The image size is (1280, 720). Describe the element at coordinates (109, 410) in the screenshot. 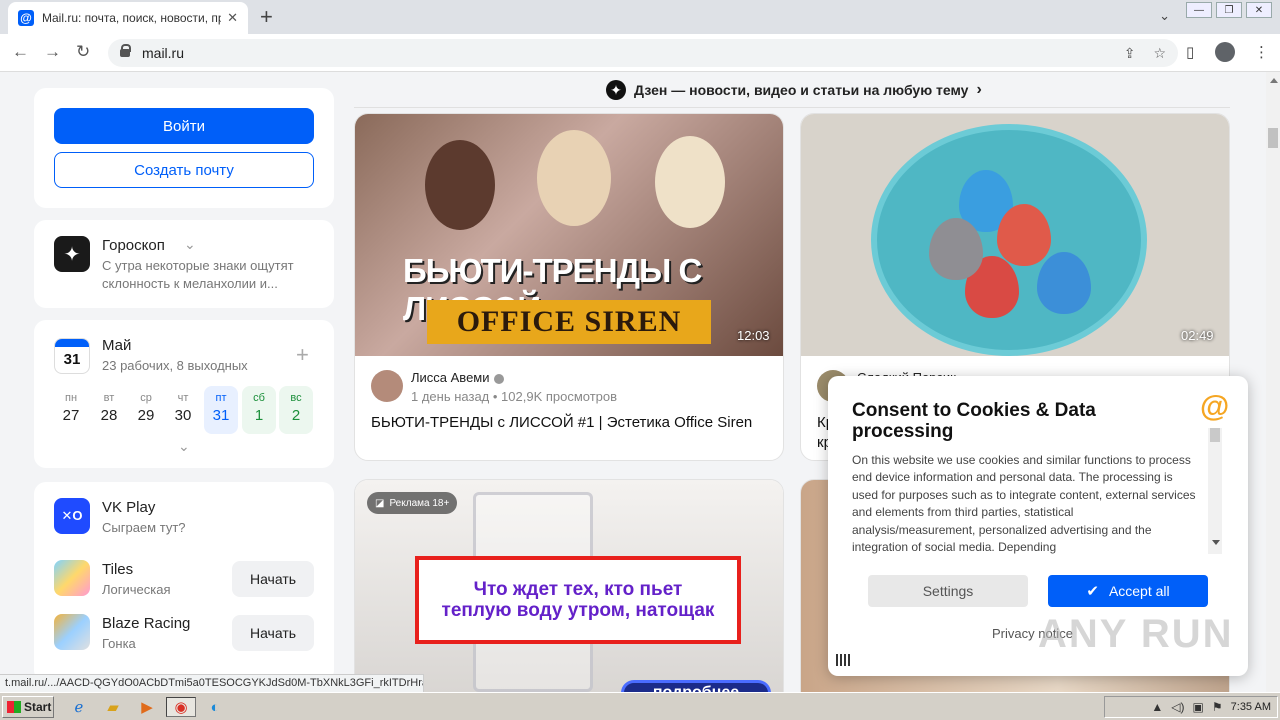

I see `calendar-day: вт 28` at that location.